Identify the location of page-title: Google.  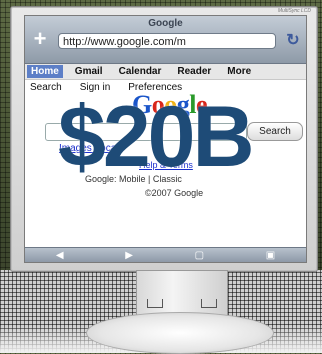
(165, 23).